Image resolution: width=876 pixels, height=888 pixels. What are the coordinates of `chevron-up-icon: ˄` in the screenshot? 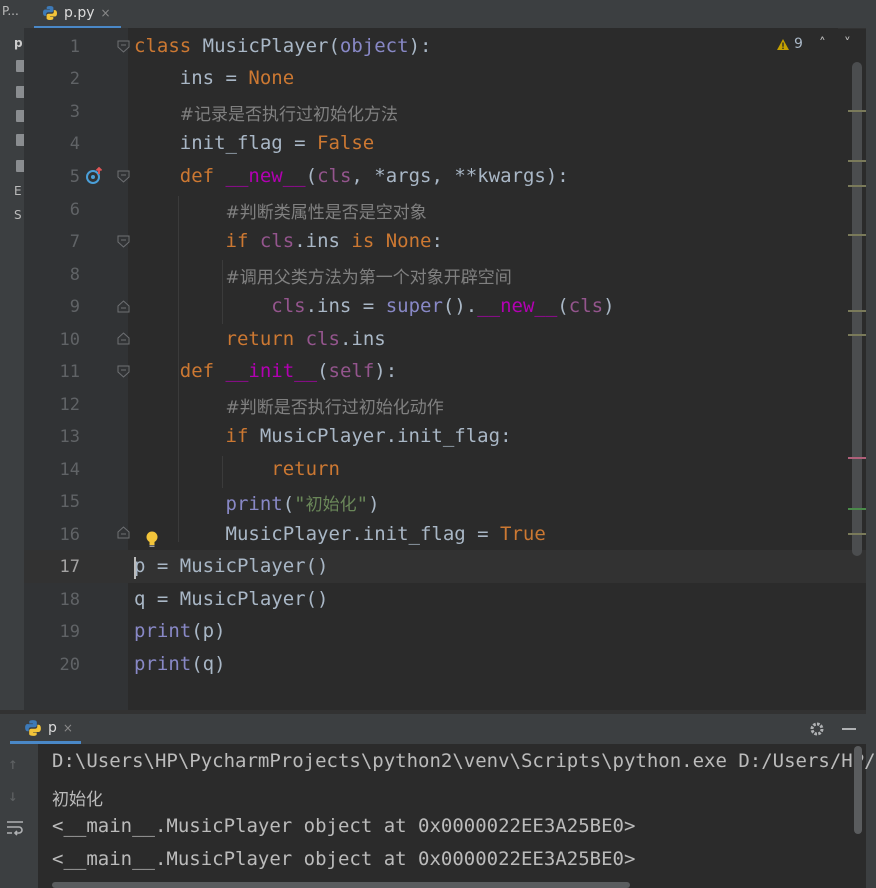 It's located at (822, 44).